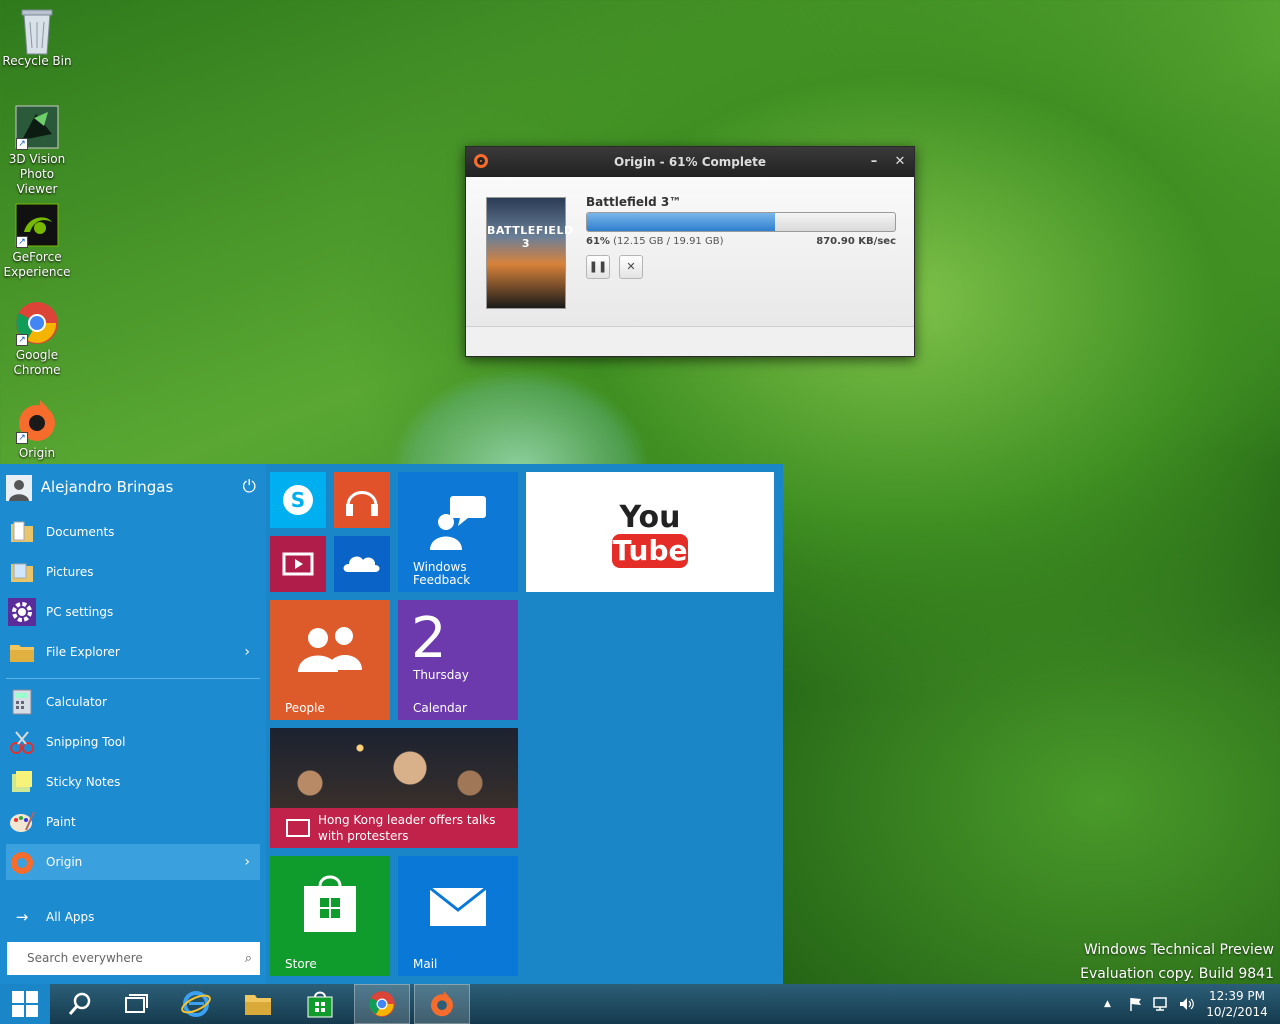 The image size is (1280, 1024). I want to click on origin-icon: ↗, so click(37, 421).